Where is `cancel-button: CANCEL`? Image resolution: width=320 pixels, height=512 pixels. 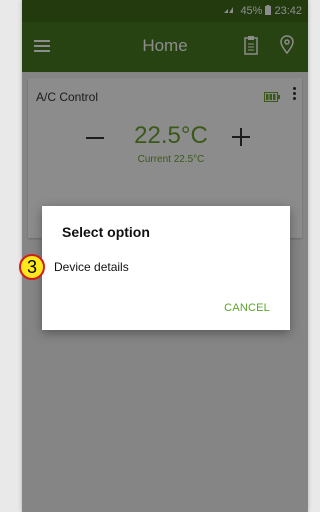 cancel-button: CANCEL is located at coordinates (247, 308).